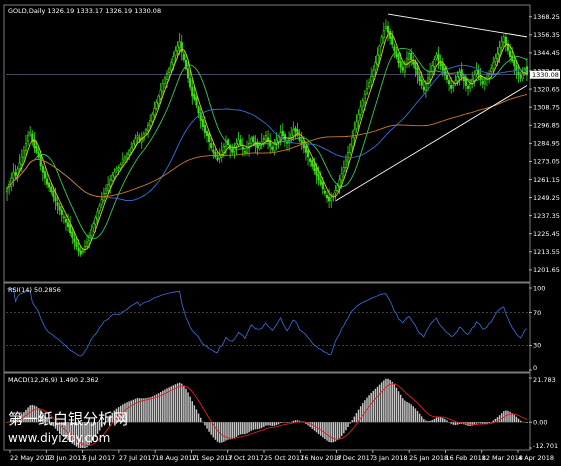 This screenshot has height=466, width=561. I want to click on y-tick-label: 1284.95, so click(546, 144).